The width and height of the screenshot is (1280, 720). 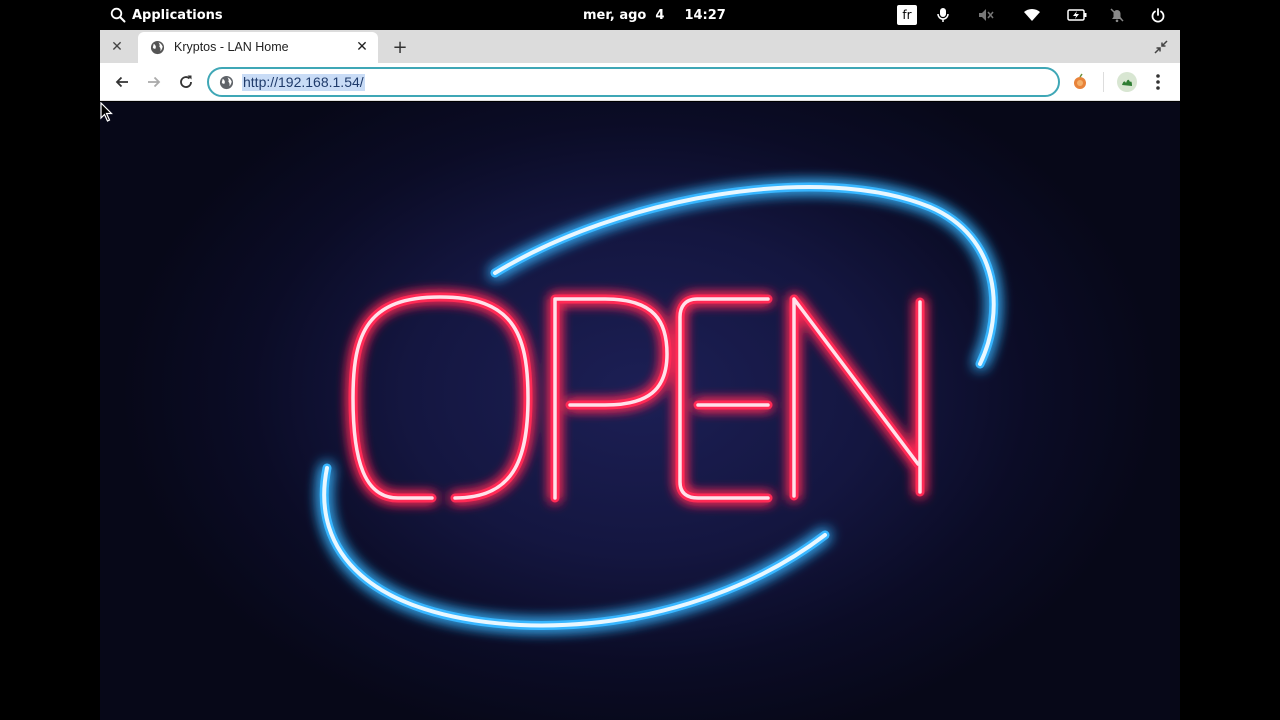 I want to click on date-text: mer, ago 4, so click(x=624, y=15).